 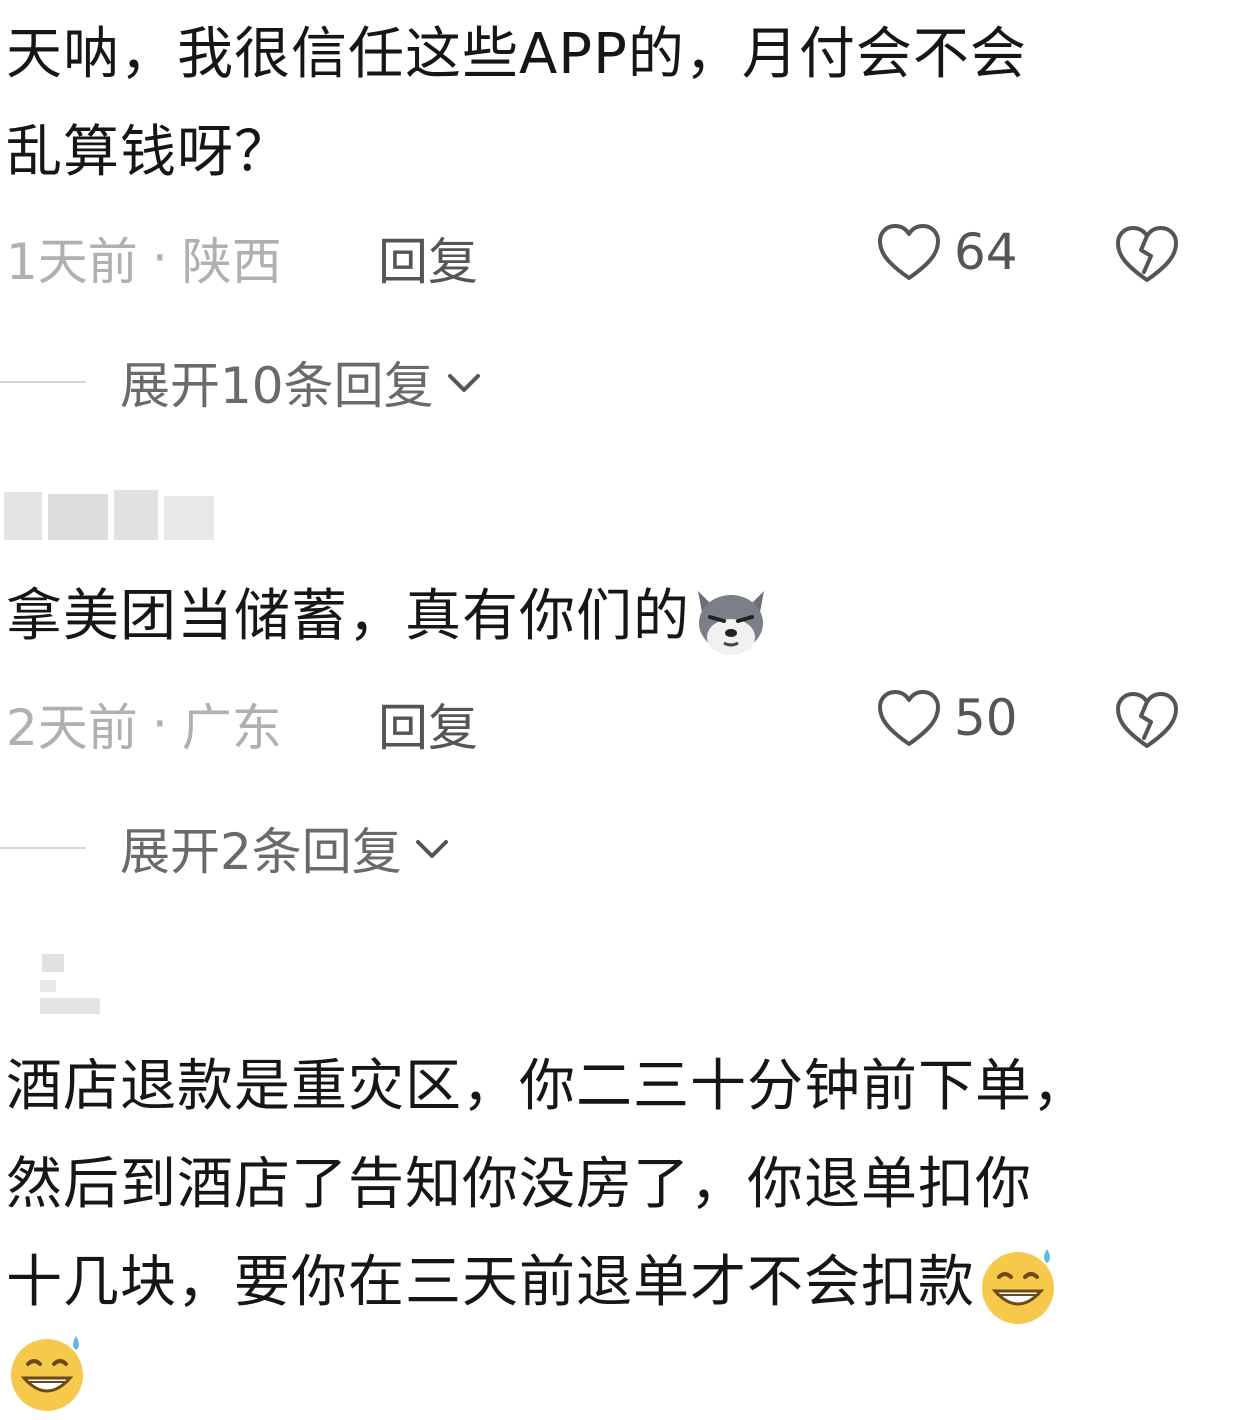 I want to click on comment-1-location: 陕西, so click(x=231, y=262).